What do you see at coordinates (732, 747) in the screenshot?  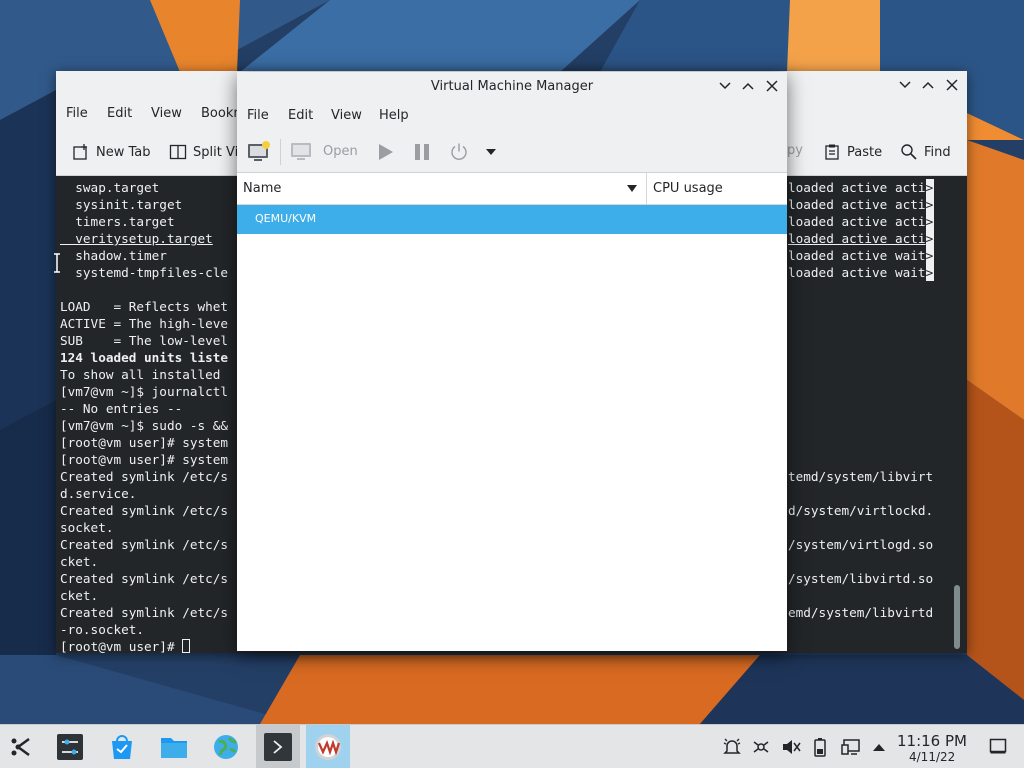 I see `notifications-icon` at bounding box center [732, 747].